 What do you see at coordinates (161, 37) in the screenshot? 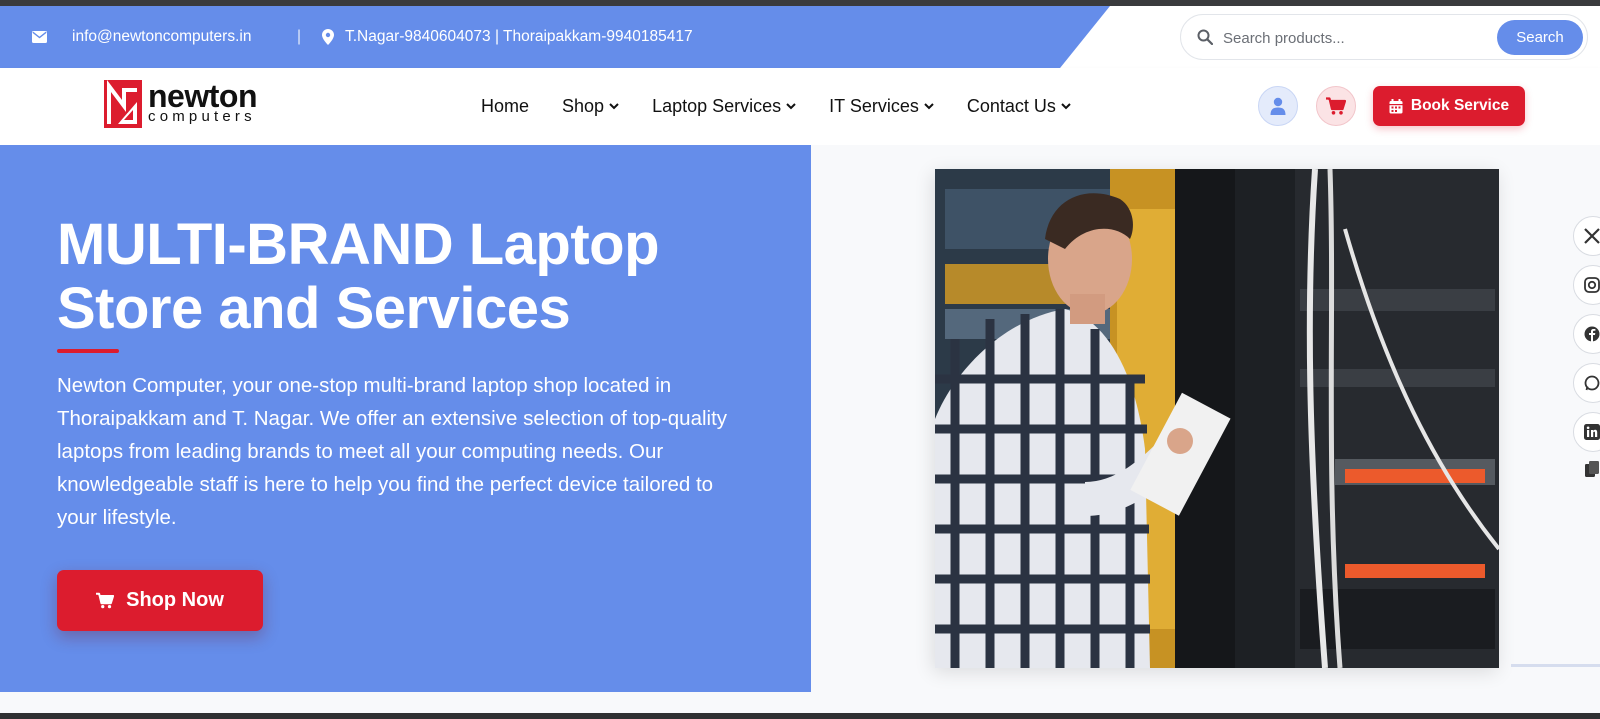
I see `contact-email-link: info@newtoncomputers.in` at bounding box center [161, 37].